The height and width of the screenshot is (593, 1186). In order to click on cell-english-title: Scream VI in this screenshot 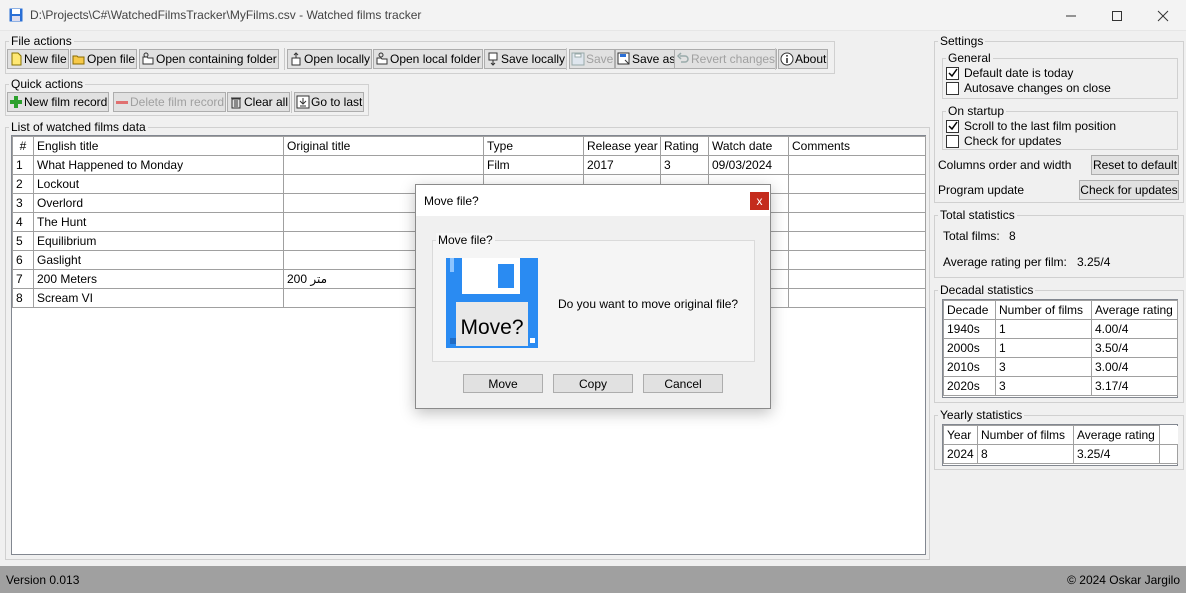, I will do `click(158, 298)`.